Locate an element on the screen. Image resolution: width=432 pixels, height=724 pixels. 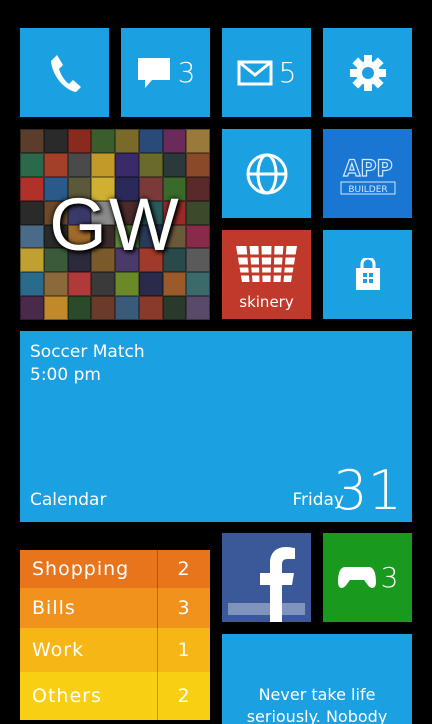
quote-line-1: Never take life is located at coordinates (317, 694).